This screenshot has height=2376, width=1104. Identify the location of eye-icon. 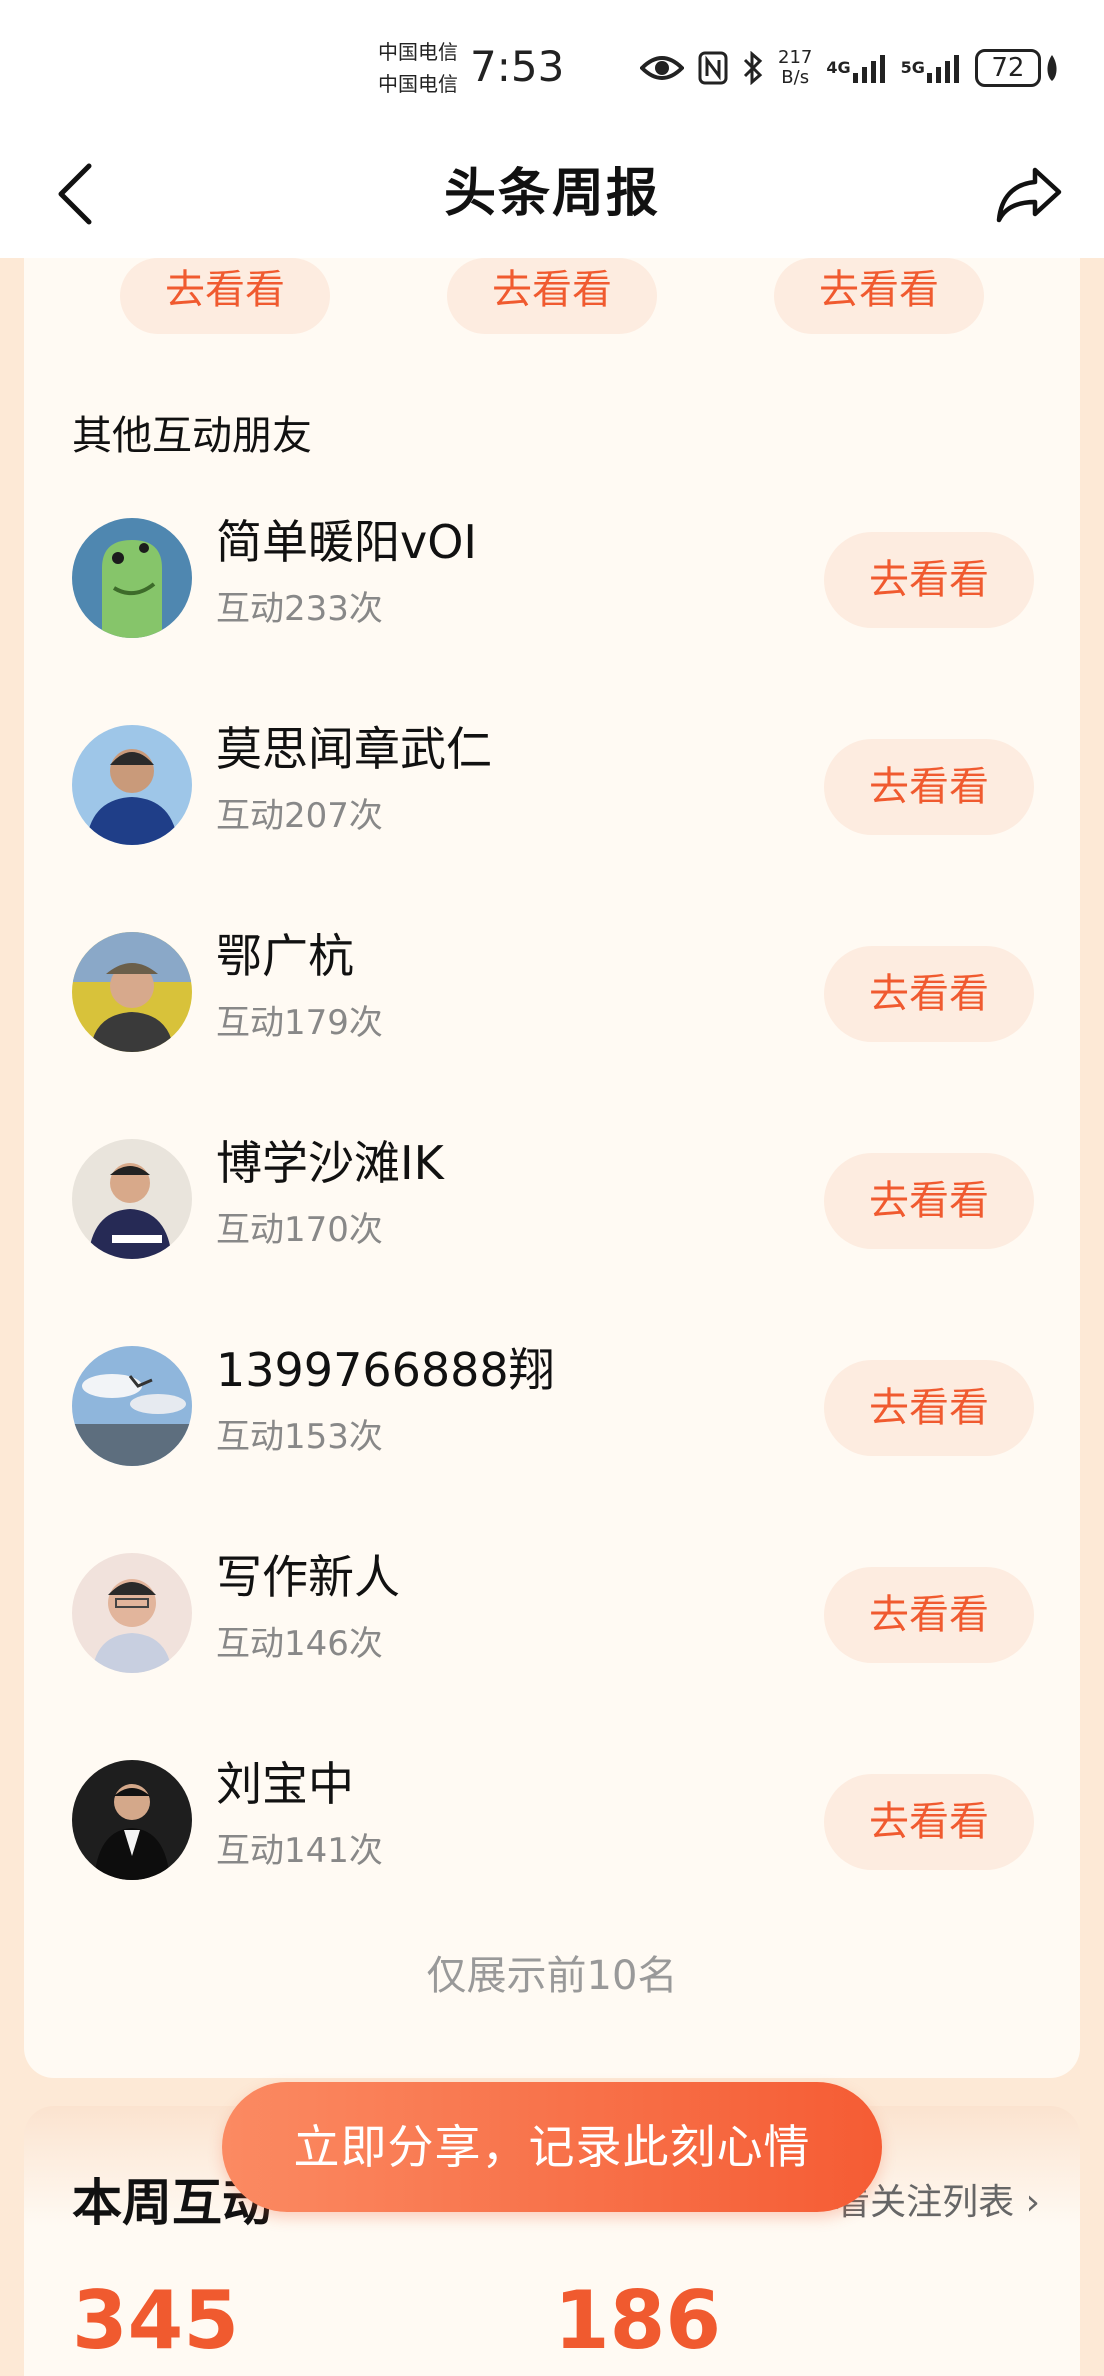
(662, 68).